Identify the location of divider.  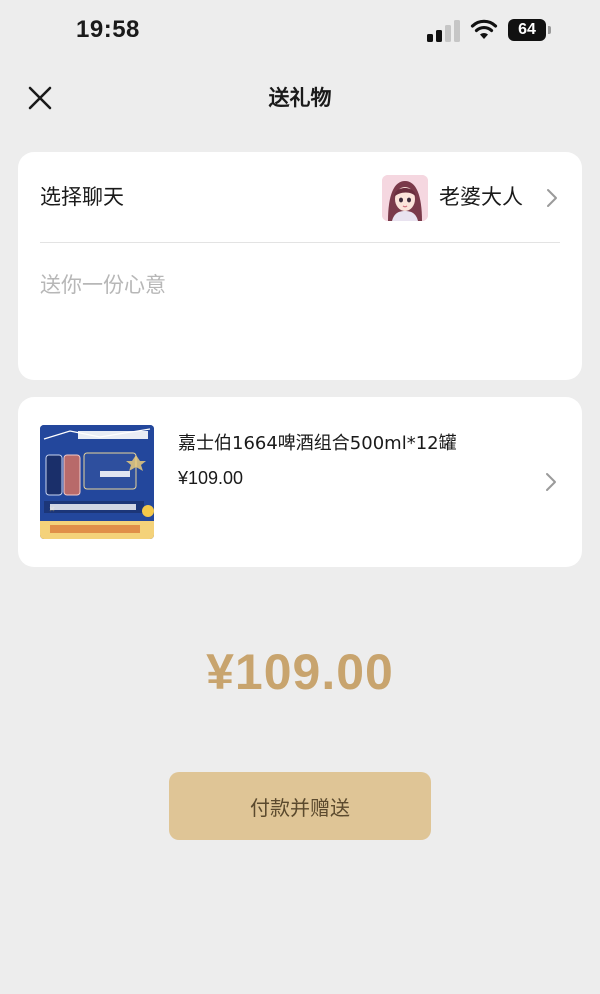
(300, 242).